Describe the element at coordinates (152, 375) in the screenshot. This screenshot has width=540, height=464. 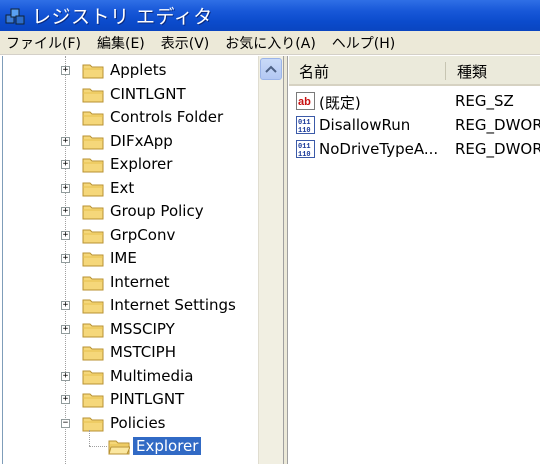
I see `tree-item-label: Multimedia` at that location.